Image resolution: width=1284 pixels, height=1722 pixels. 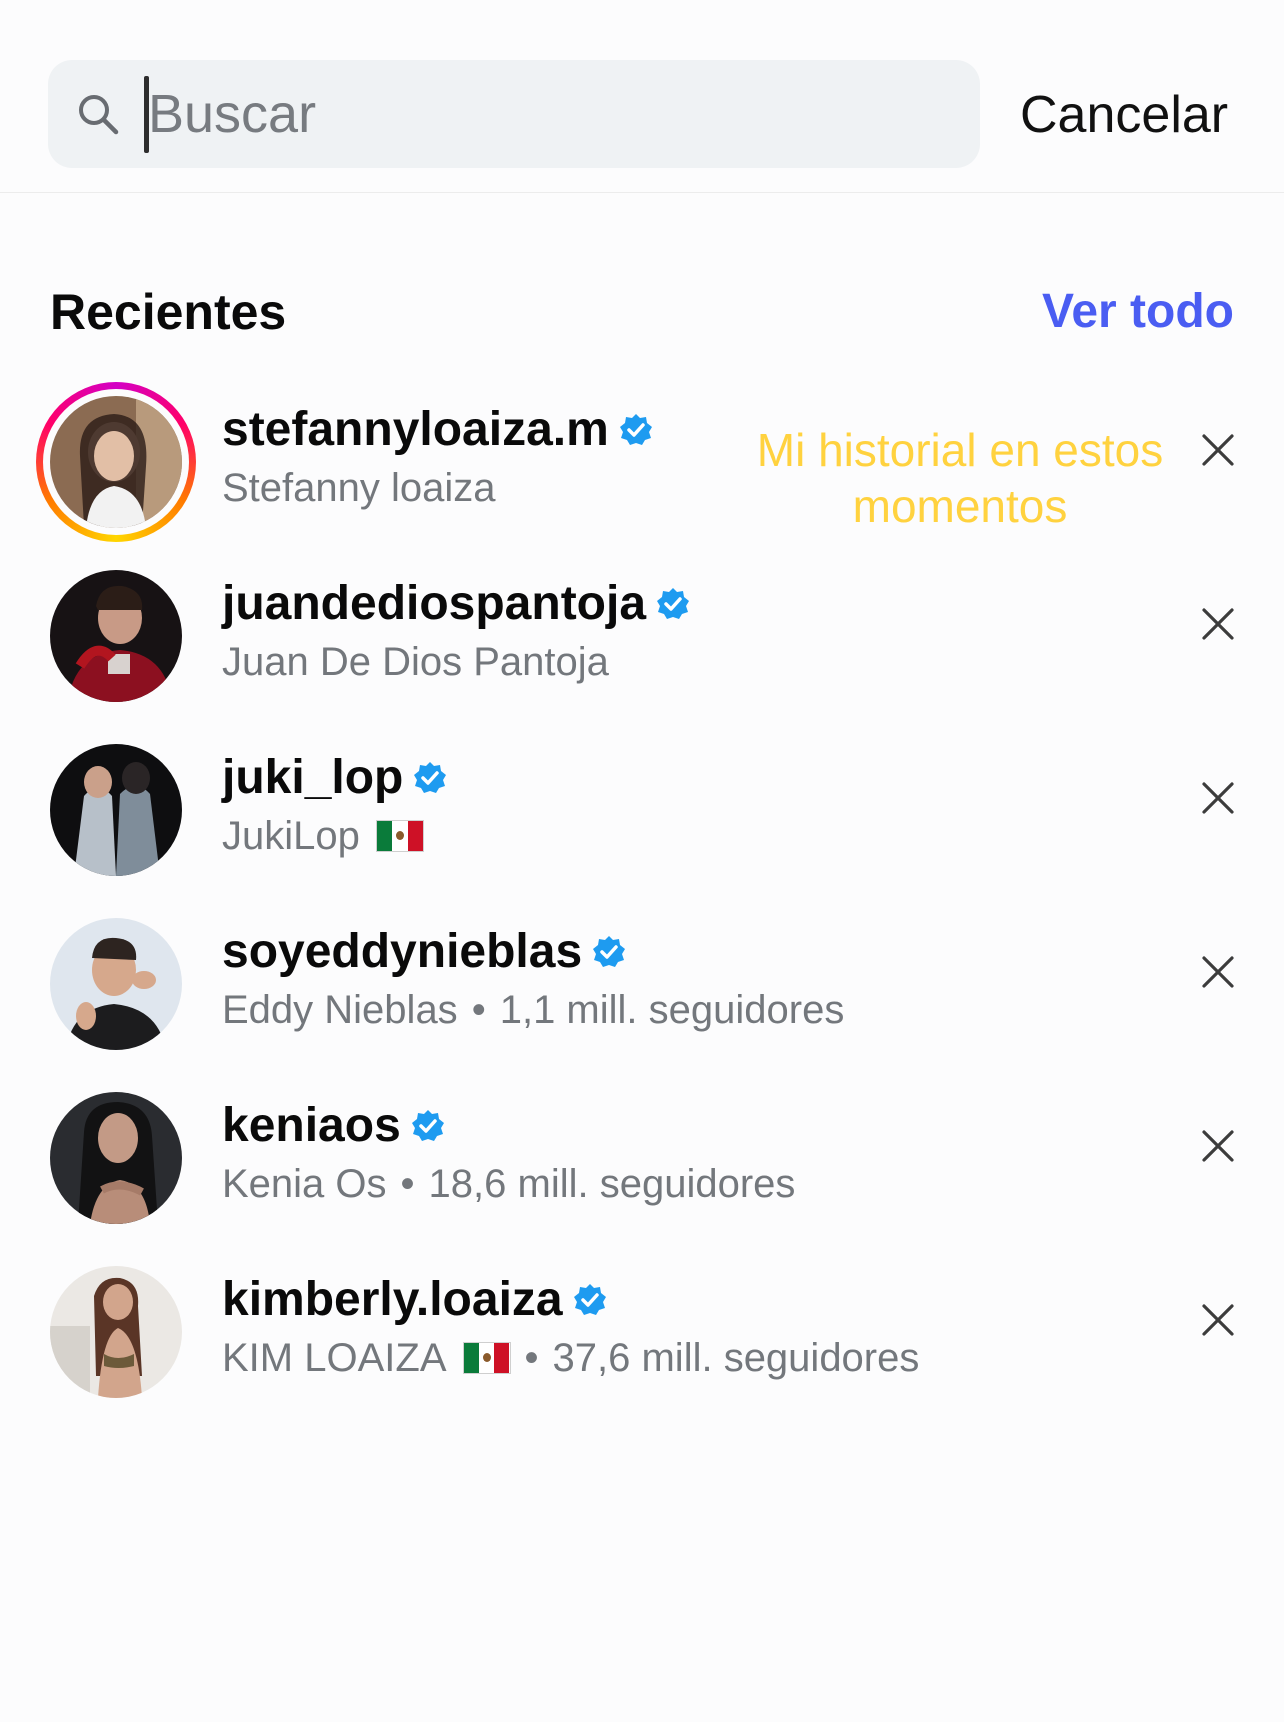 I want to click on recent-item-juandediospantoja: juandediospantoja Juan De Dios Pantoja, so click(x=642, y=637).